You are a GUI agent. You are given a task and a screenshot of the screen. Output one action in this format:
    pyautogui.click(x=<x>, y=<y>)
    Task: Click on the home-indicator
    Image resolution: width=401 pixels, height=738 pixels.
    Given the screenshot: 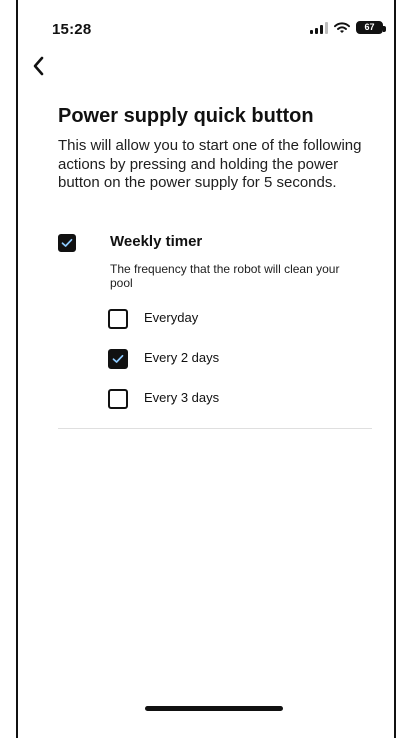 What is the action you would take?
    pyautogui.click(x=214, y=708)
    